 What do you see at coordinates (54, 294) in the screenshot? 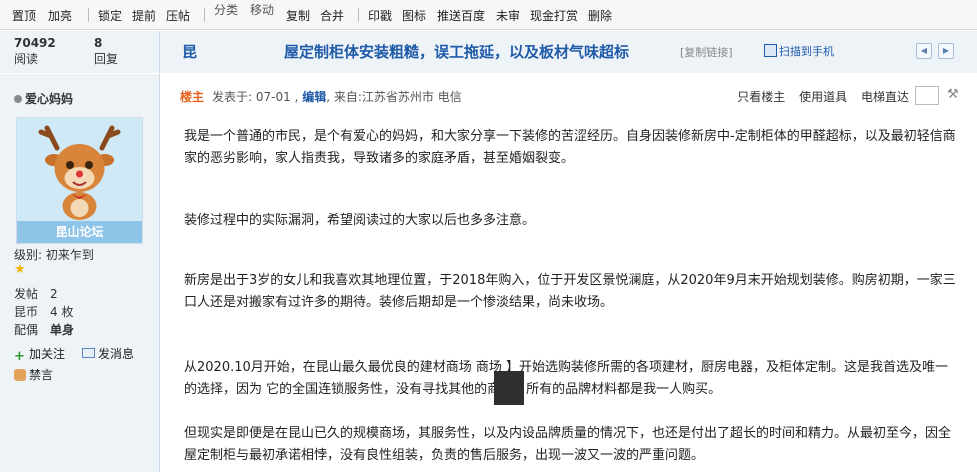
I see `posts-value: 2` at bounding box center [54, 294].